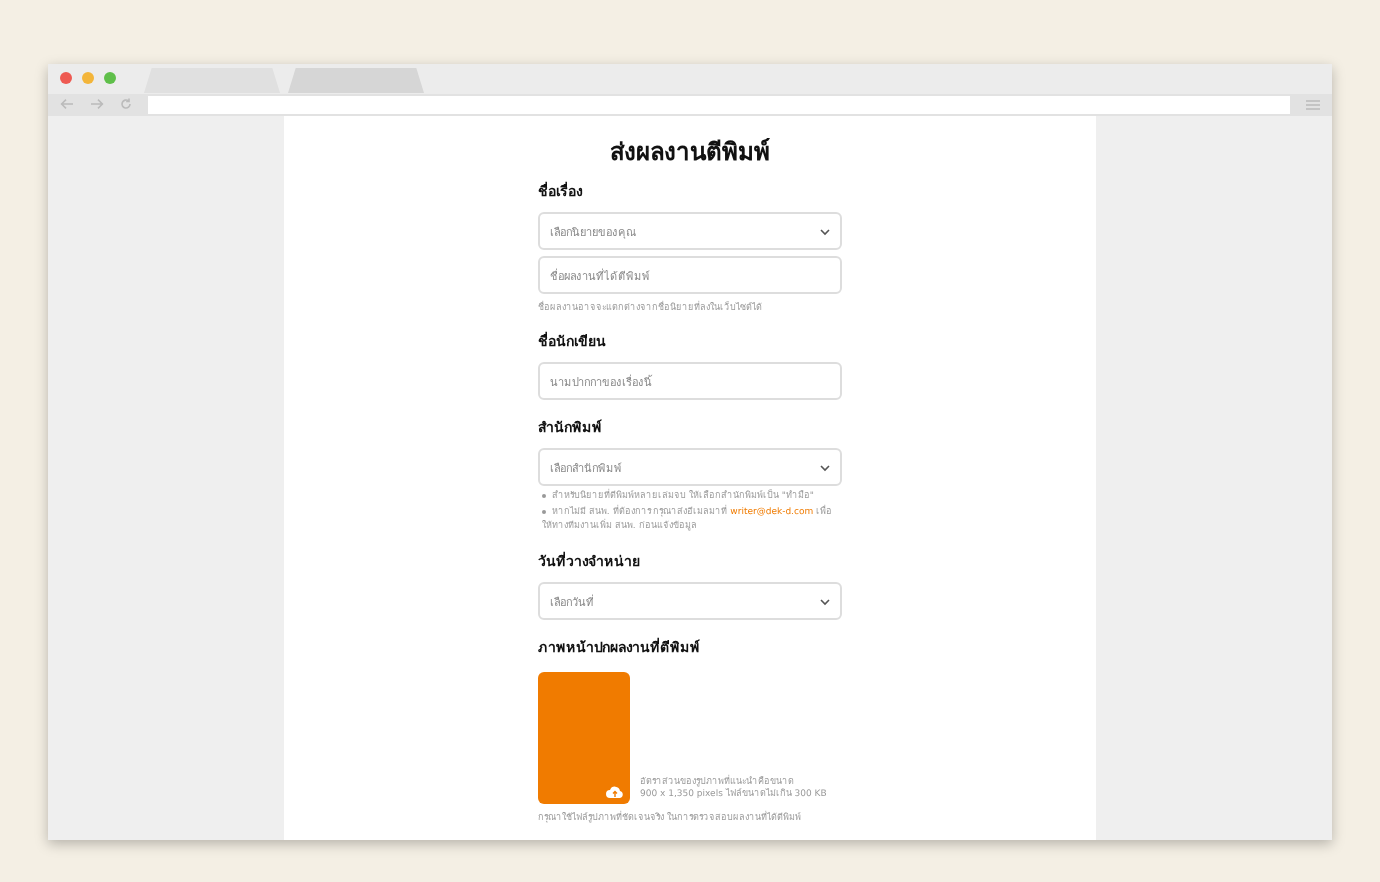 This screenshot has width=1380, height=882. I want to click on reload-icon, so click(126, 104).